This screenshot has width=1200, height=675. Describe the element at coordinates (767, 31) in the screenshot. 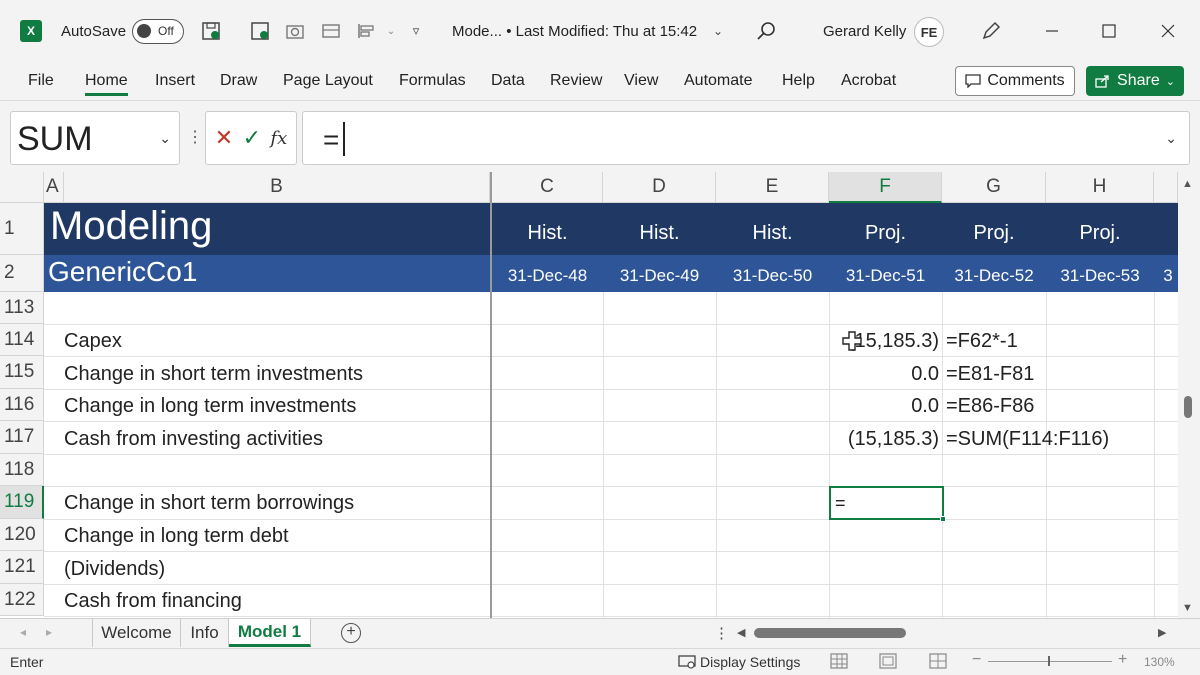

I see `search-icon` at that location.